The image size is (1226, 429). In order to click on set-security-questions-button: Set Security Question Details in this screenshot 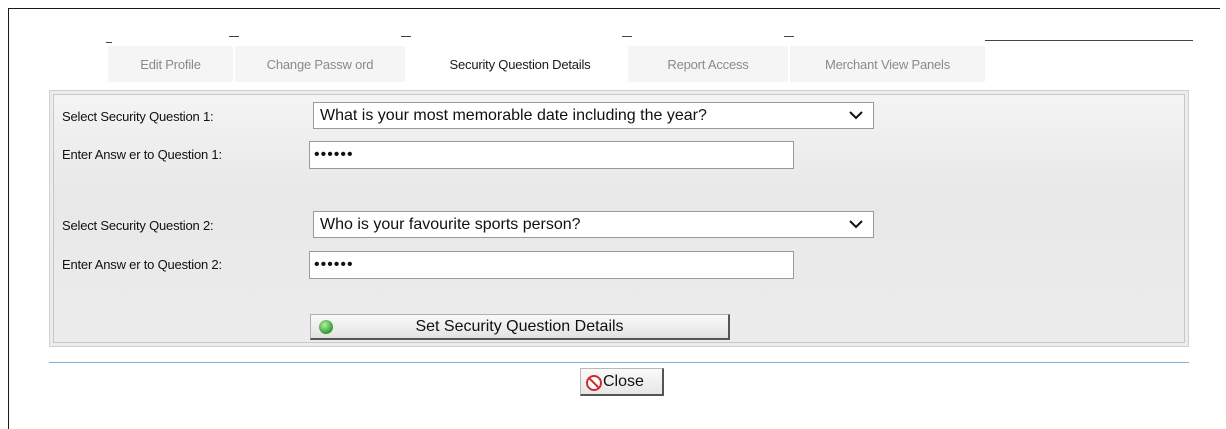, I will do `click(520, 327)`.